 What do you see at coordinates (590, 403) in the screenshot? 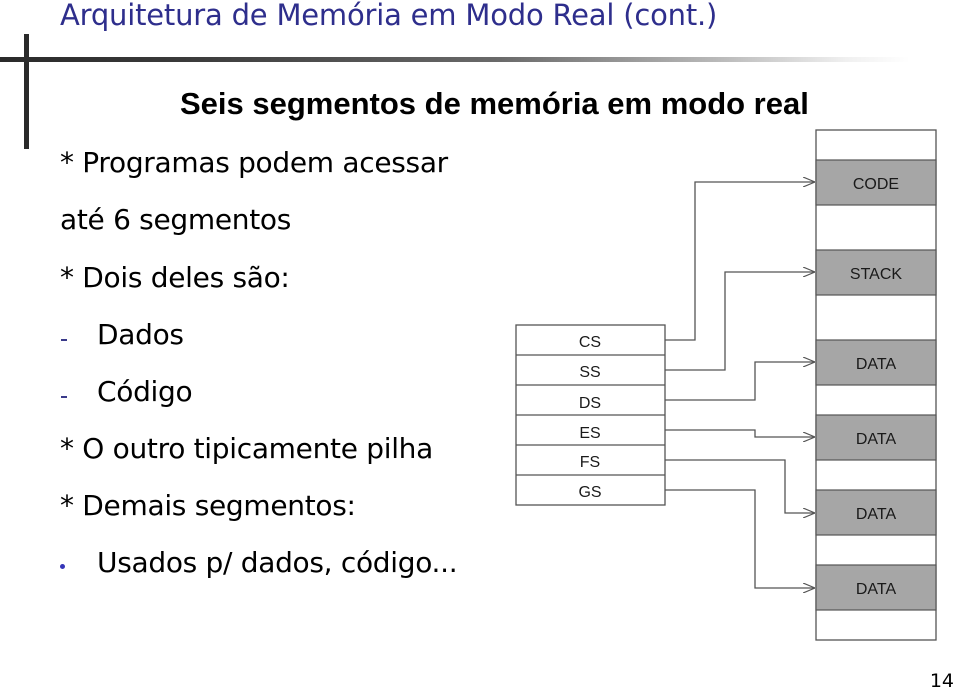
I see `register-label-ds: DS` at bounding box center [590, 403].